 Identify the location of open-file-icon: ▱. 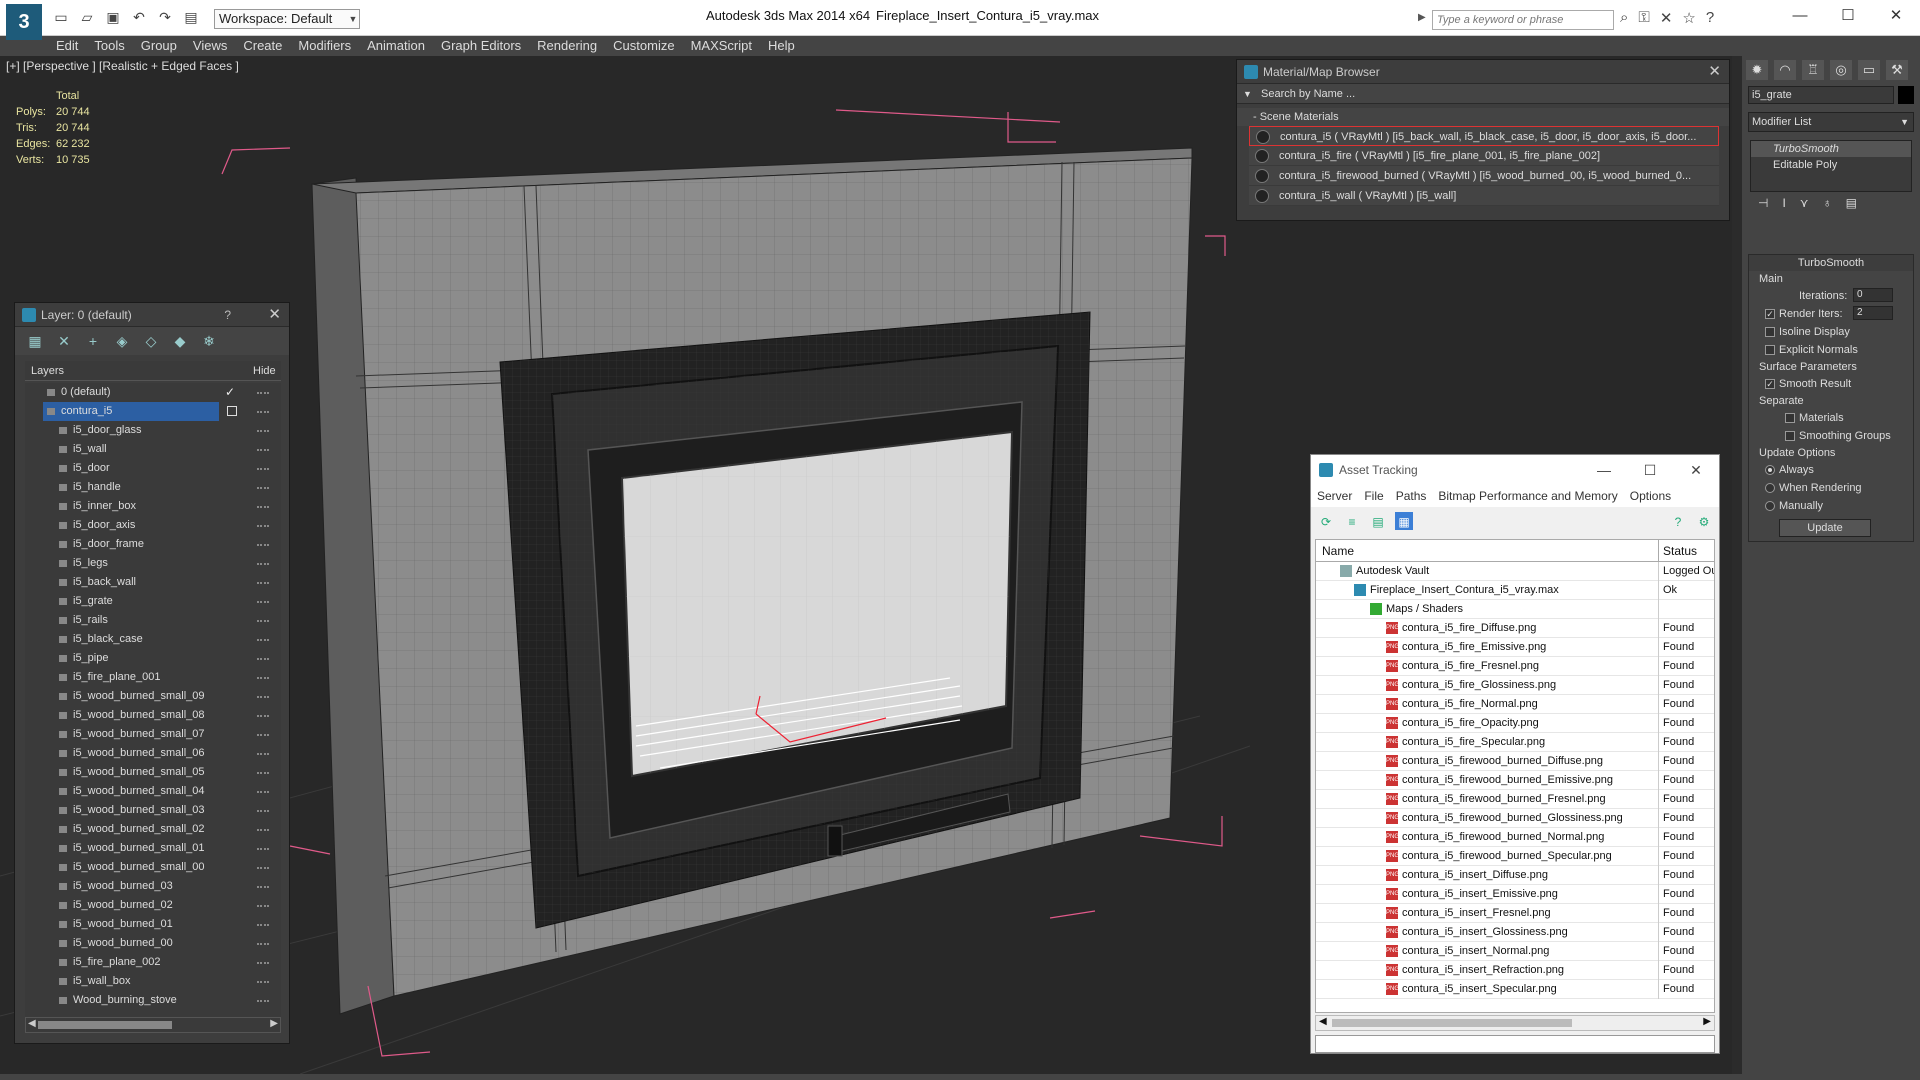
(87, 17).